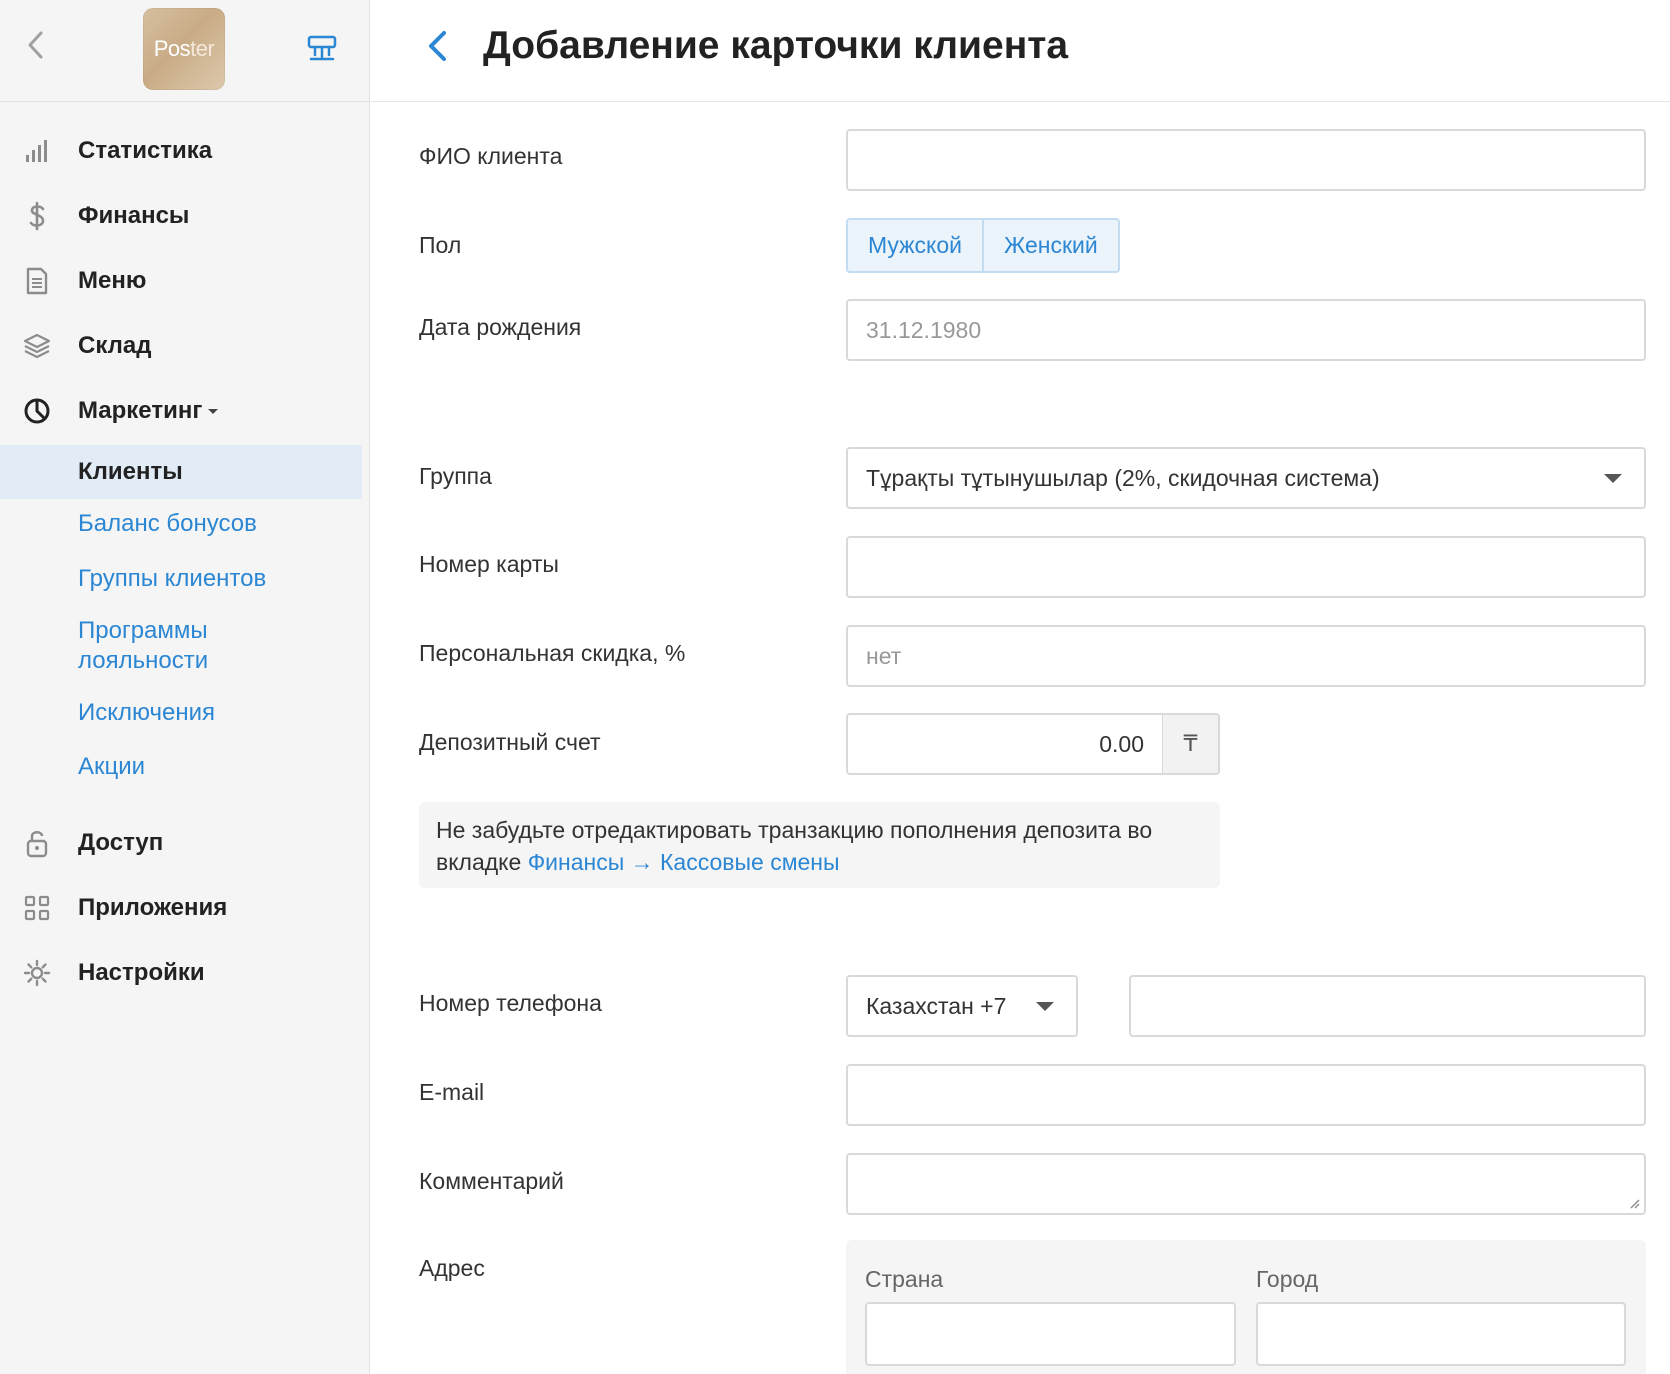  What do you see at coordinates (776, 45) in the screenshot?
I see `page-title: Добавление карточки клиента` at bounding box center [776, 45].